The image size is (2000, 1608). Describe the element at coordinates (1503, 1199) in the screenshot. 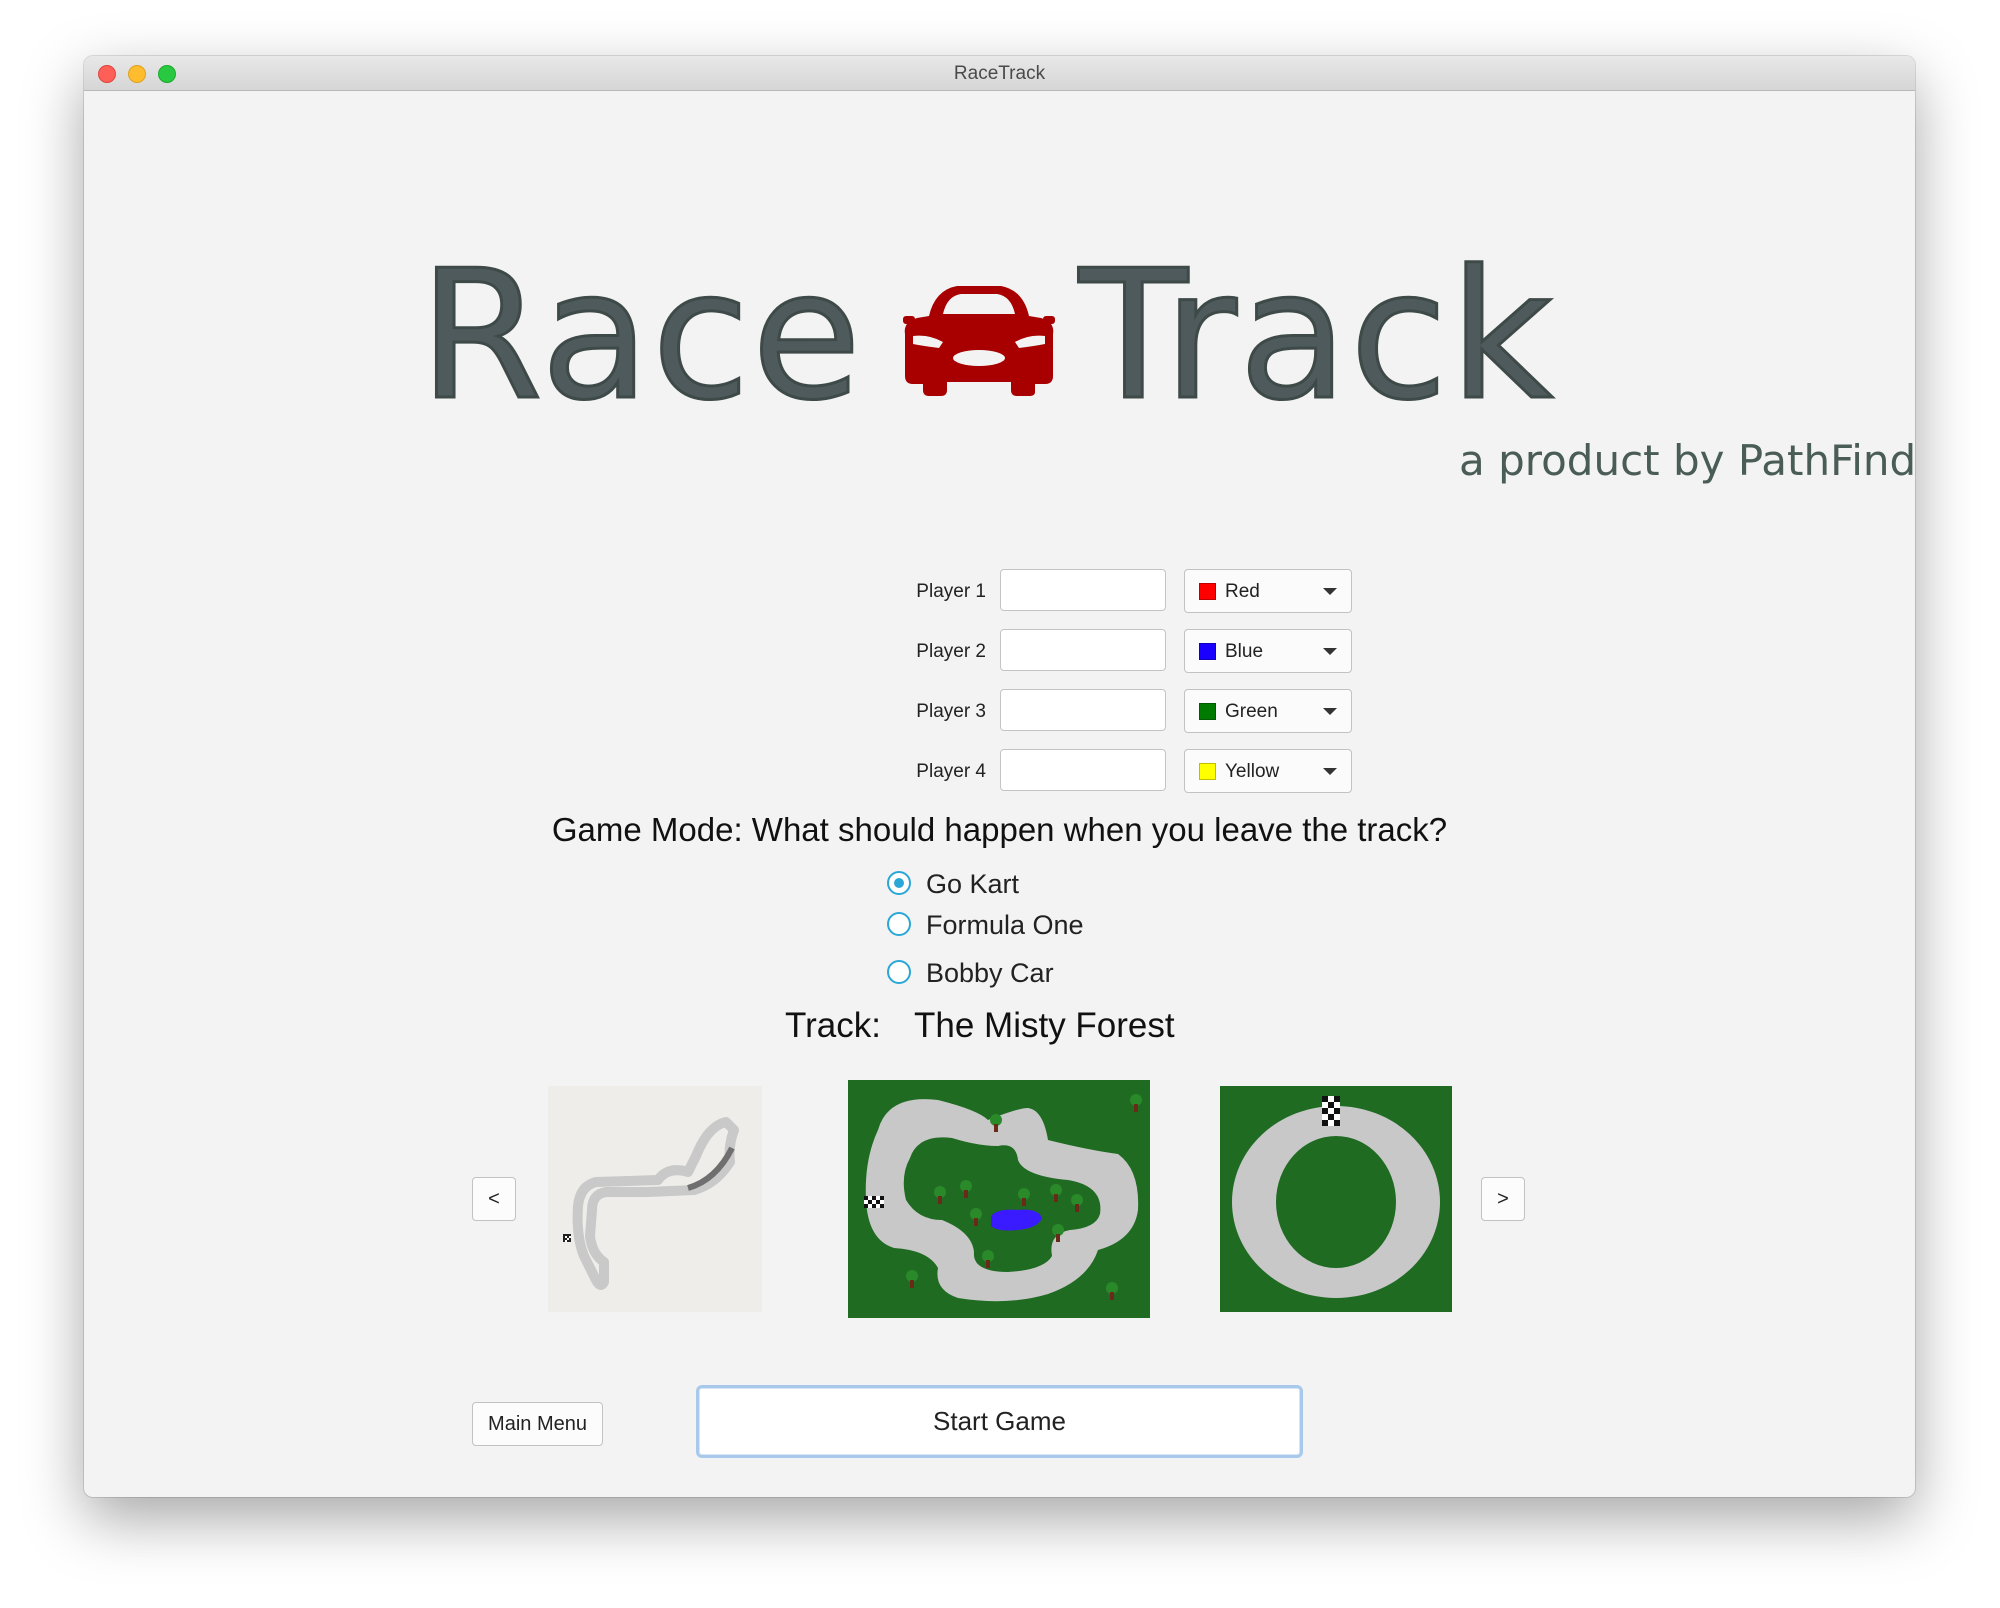

I see `next-track-button: >` at that location.